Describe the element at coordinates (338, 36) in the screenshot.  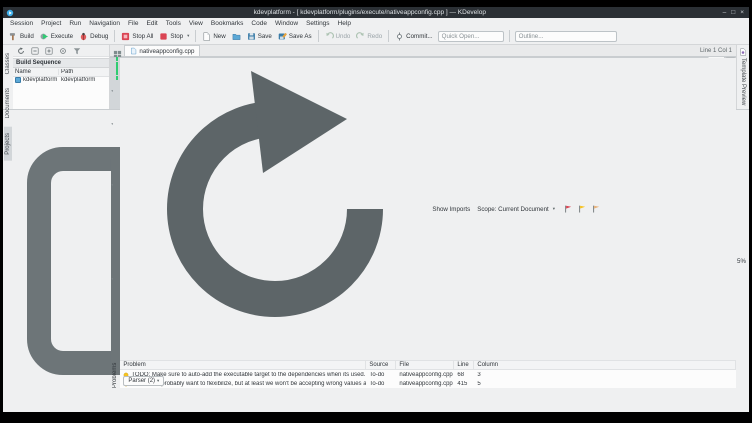
I see `undo-button: Undo` at that location.